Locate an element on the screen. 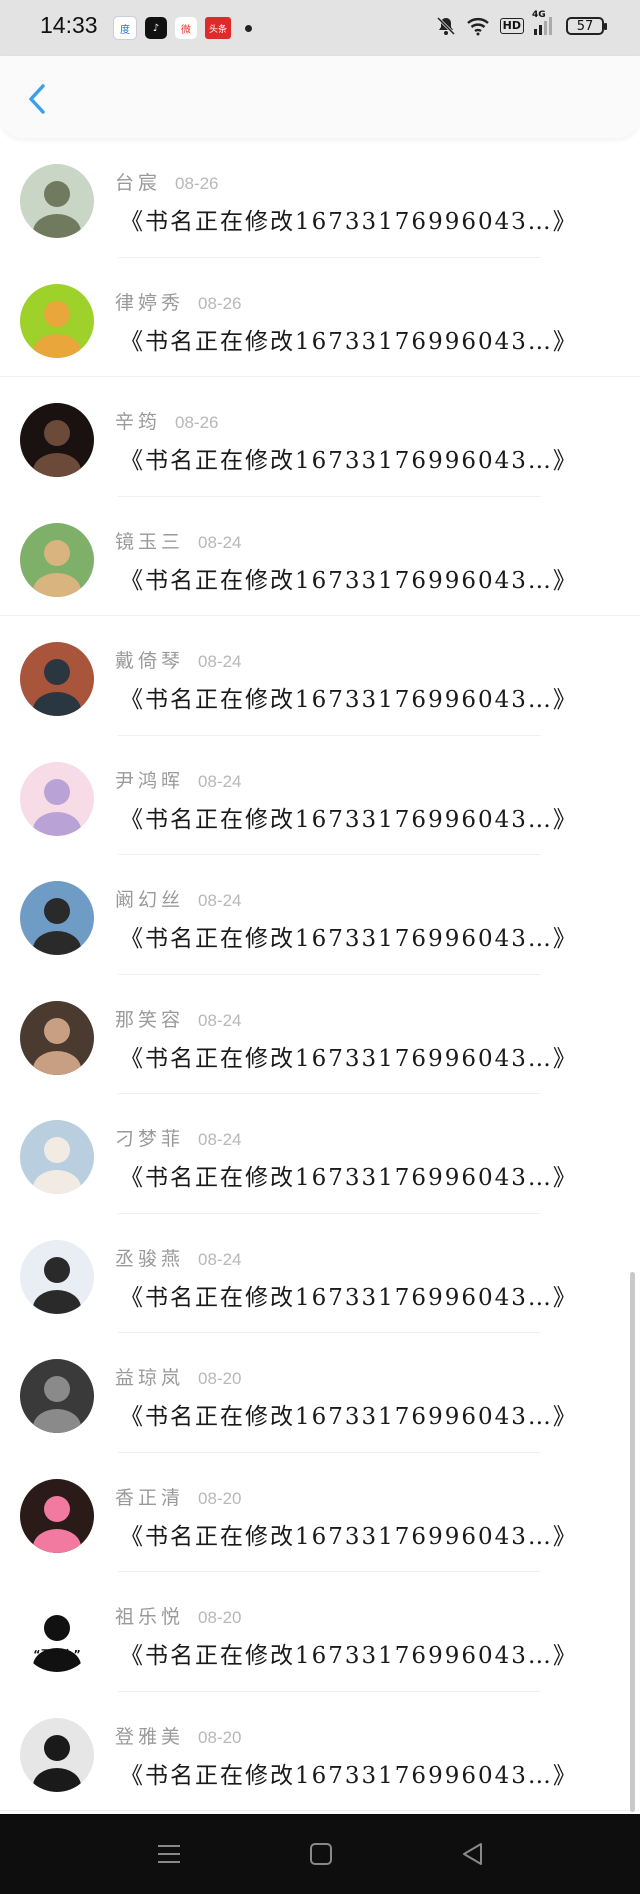 This screenshot has width=640, height=1894. list-item: 律婷秀 08-26 《书名正在修改16733176996043…》 is located at coordinates (320, 317).